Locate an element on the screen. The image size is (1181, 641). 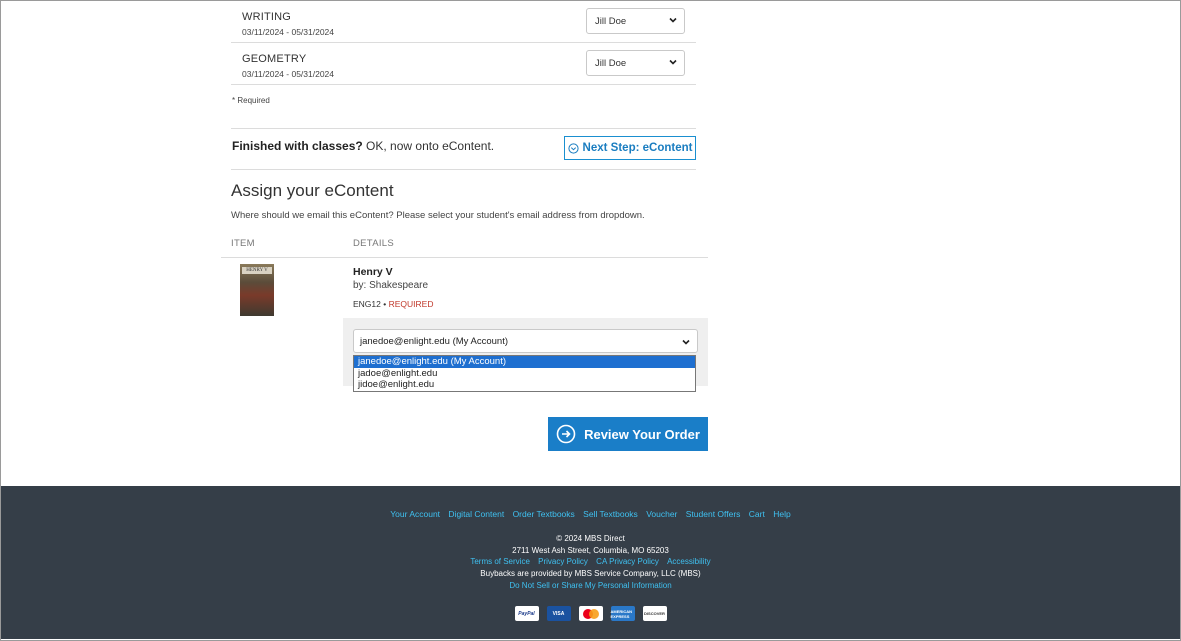
footer-link-digital-content: Digital Content is located at coordinates (476, 514).